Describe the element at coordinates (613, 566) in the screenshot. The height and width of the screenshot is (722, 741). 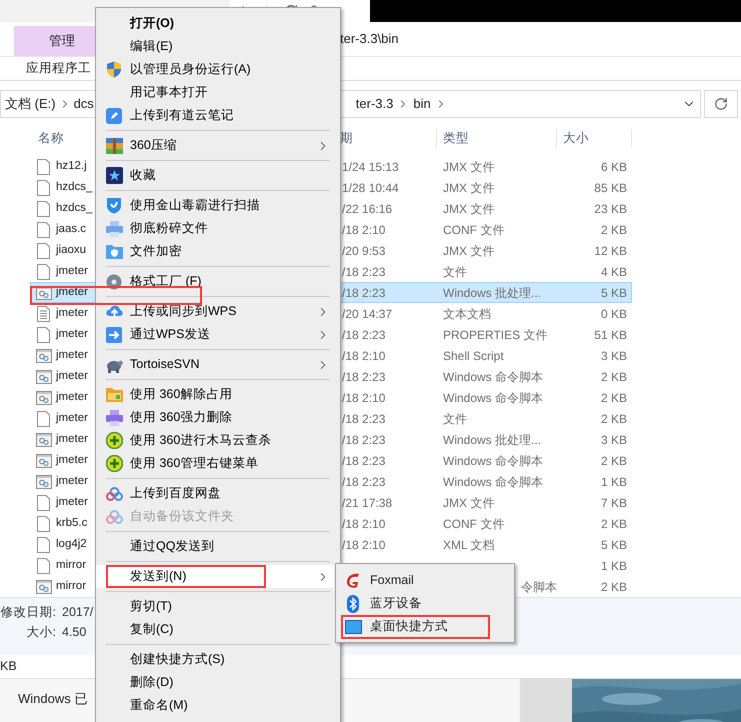
I see `file-size: 1 KB` at that location.